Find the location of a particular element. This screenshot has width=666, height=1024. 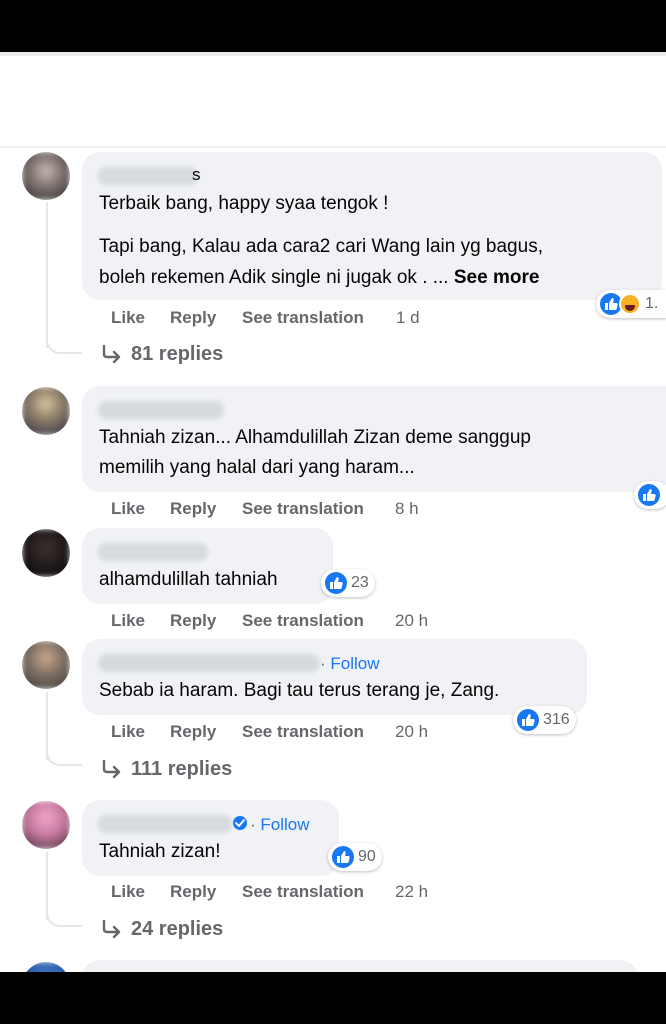

replies-count-label: 111 replies is located at coordinates (182, 769).